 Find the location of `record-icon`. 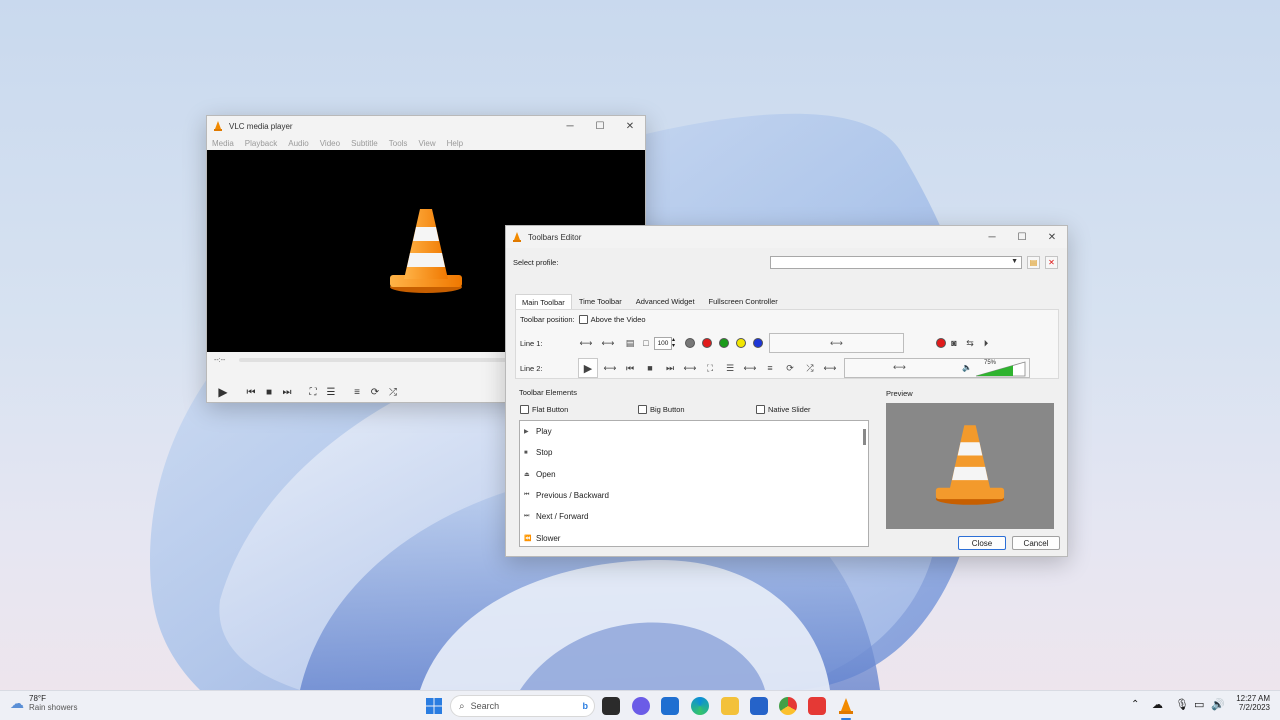

record-icon is located at coordinates (941, 343).